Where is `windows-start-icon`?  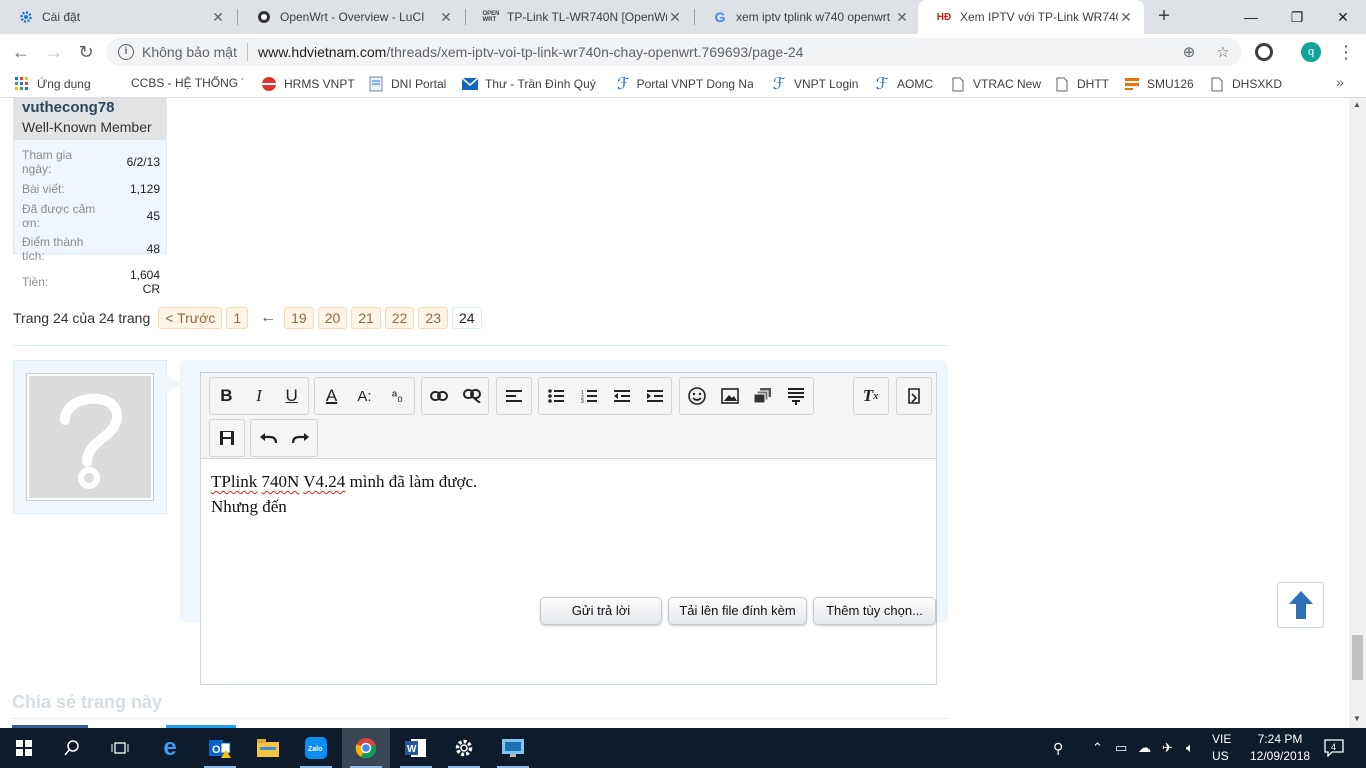 windows-start-icon is located at coordinates (24, 748).